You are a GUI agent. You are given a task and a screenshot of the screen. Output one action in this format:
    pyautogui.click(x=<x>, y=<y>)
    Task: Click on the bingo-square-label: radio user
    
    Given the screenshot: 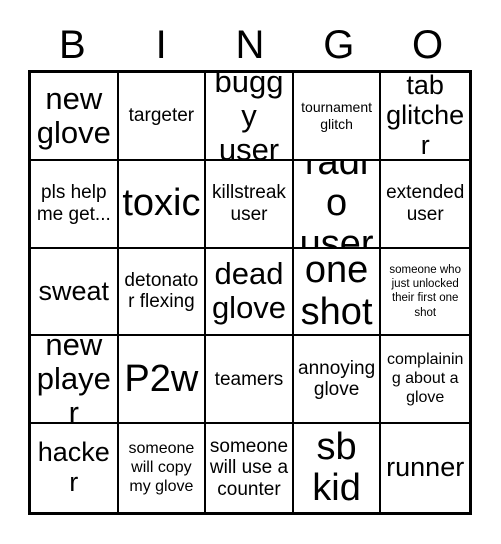 What is the action you would take?
    pyautogui.click(x=336, y=204)
    